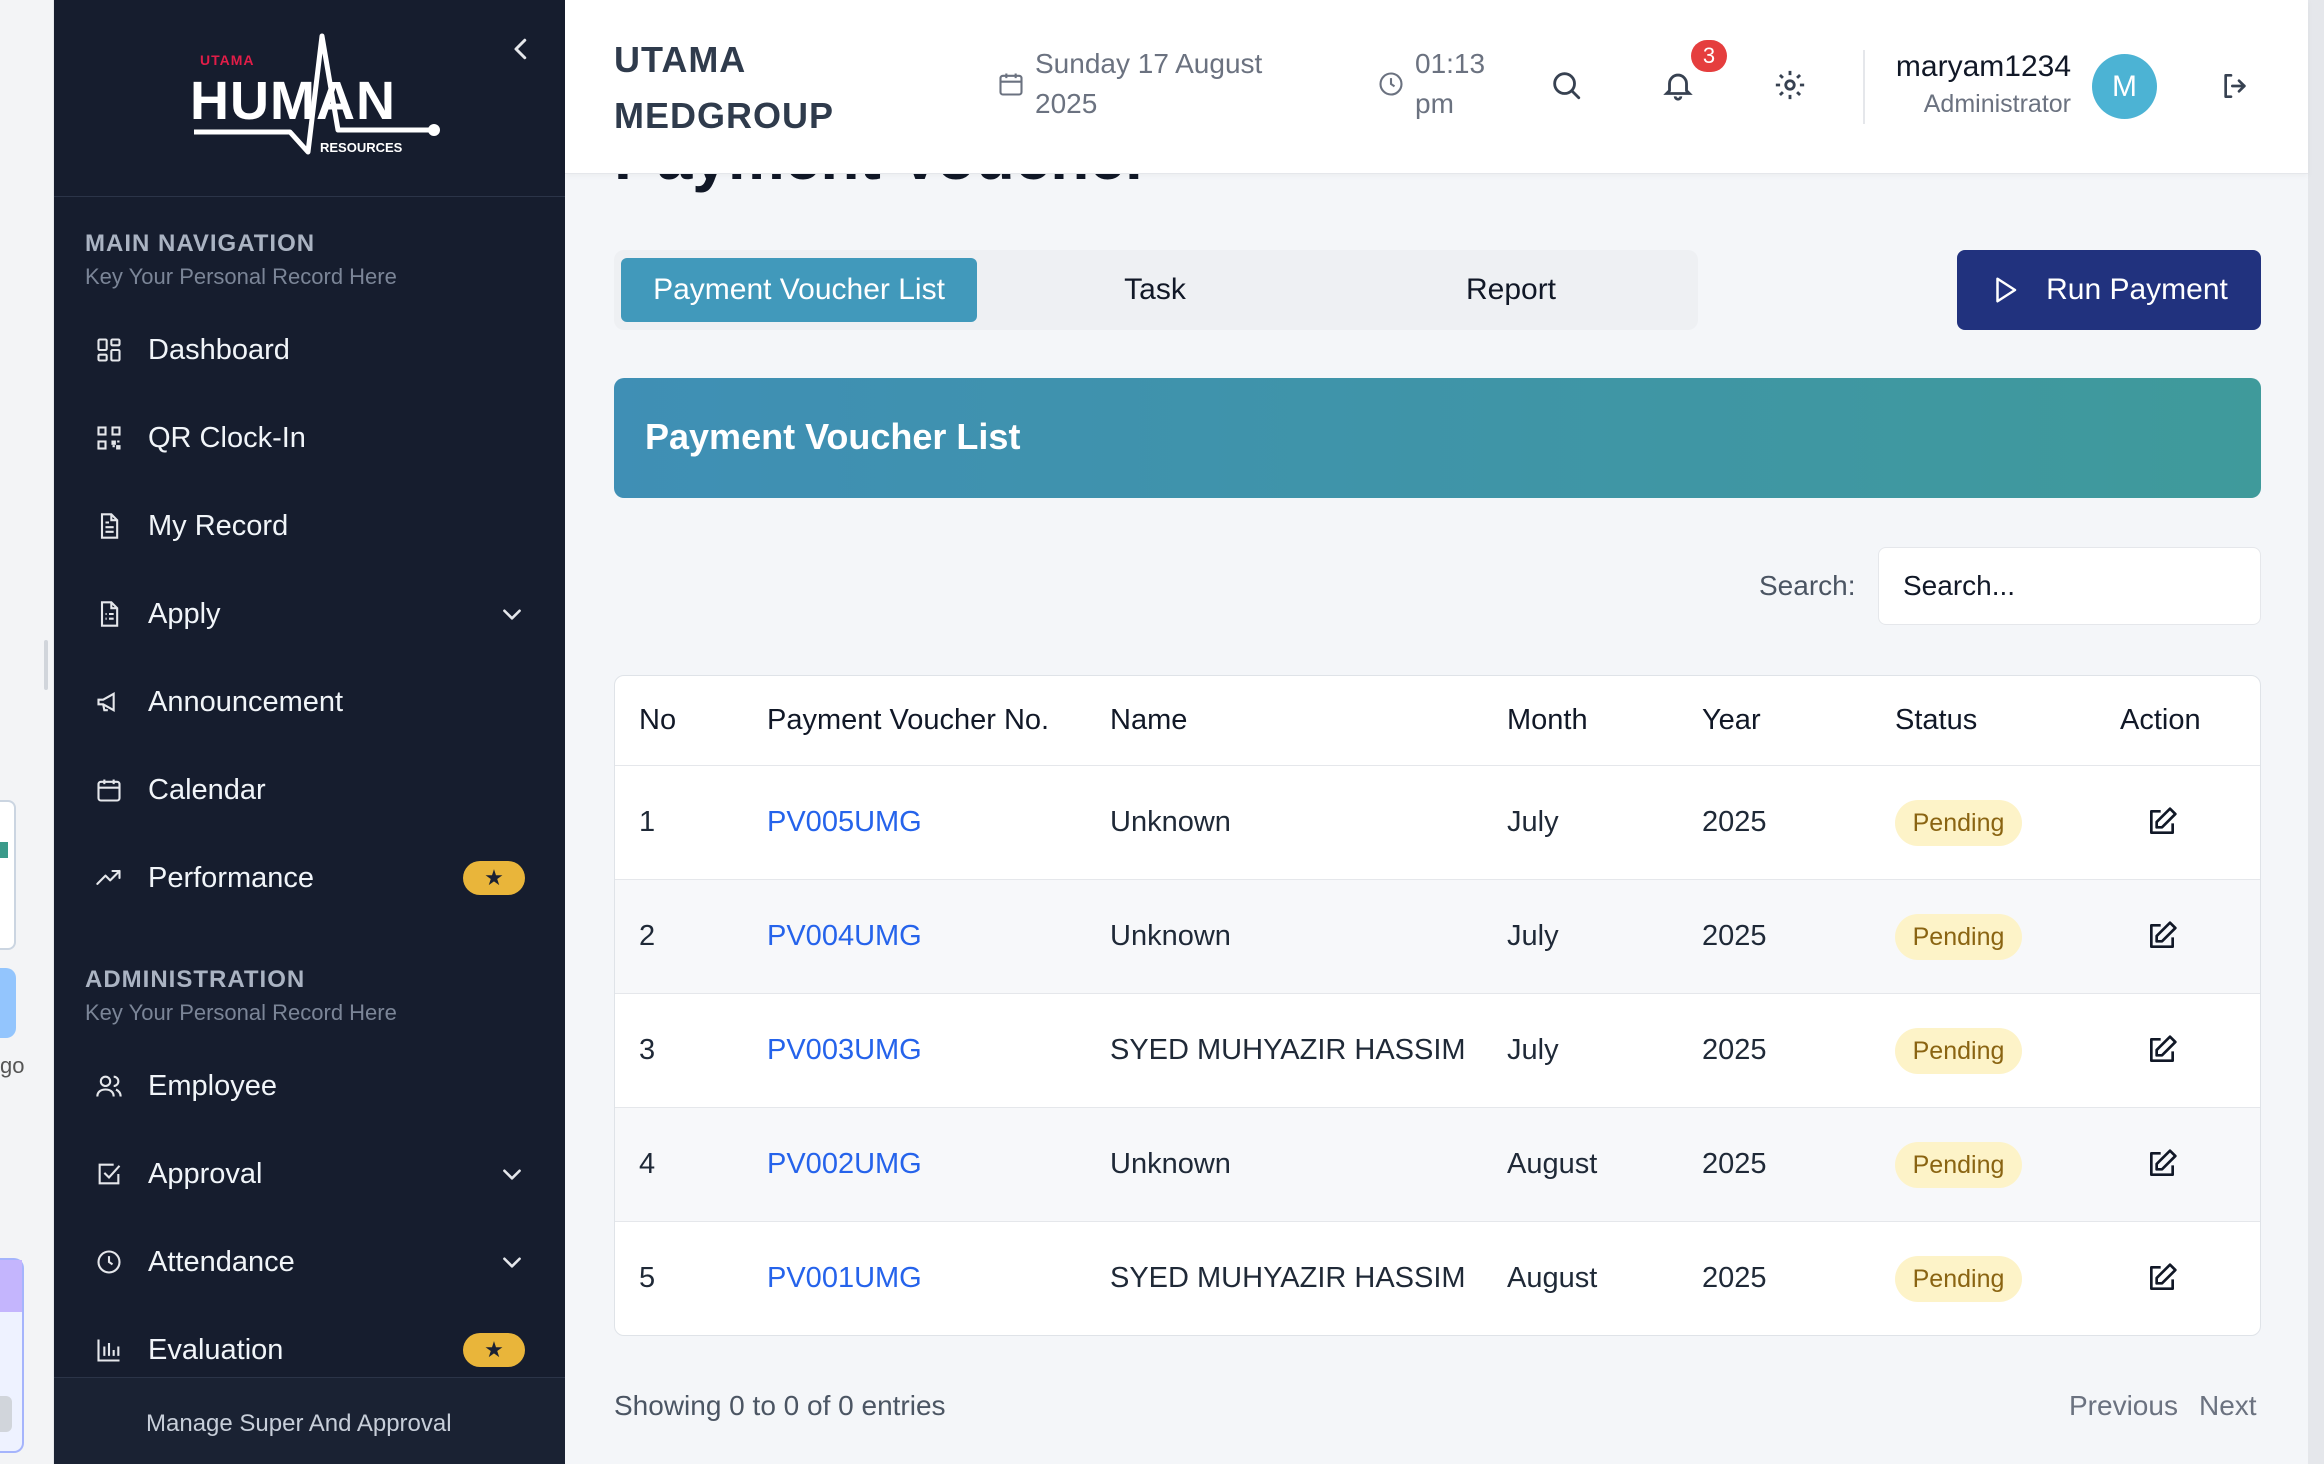 The width and height of the screenshot is (2324, 1464). Describe the element at coordinates (844, 822) in the screenshot. I see `voucher-link: PV005UMG` at that location.